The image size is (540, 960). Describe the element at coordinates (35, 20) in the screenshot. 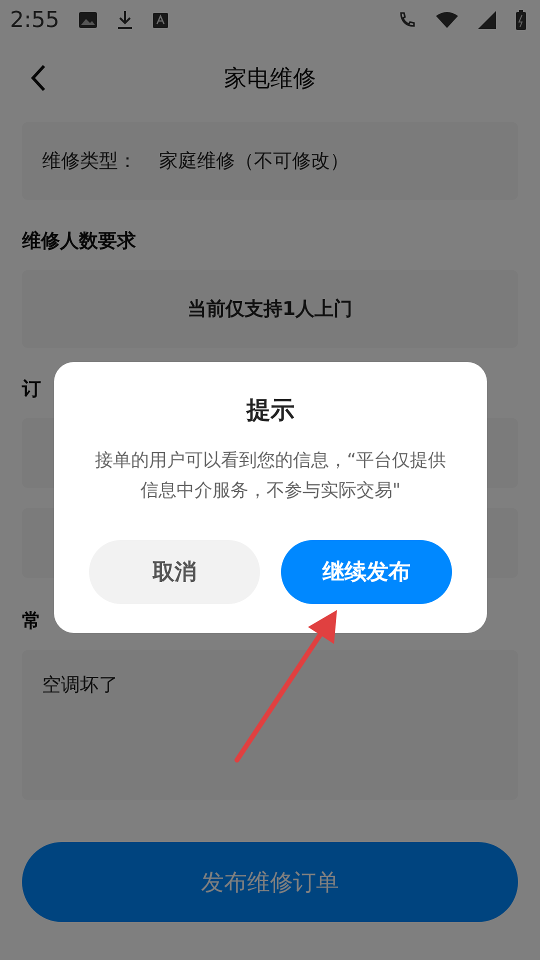

I see `status-time: 2:55` at that location.